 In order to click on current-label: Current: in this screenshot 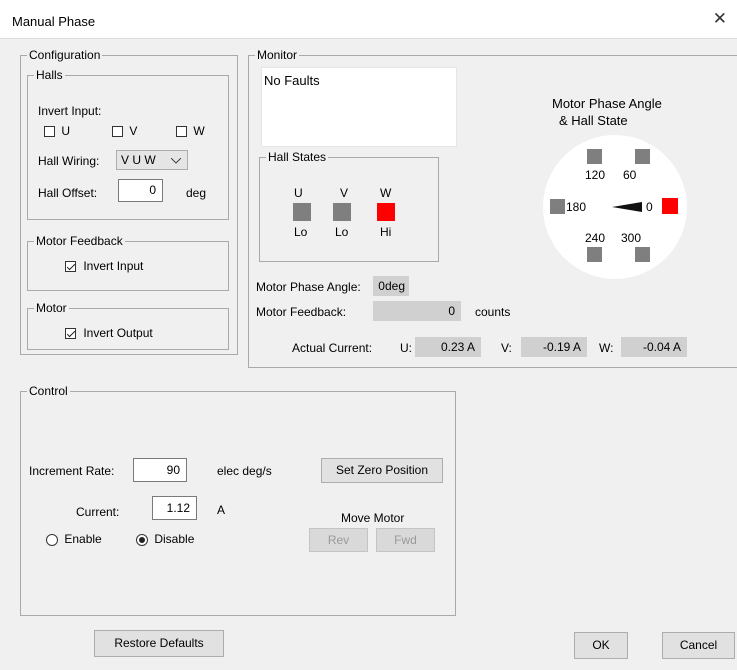, I will do `click(98, 512)`.